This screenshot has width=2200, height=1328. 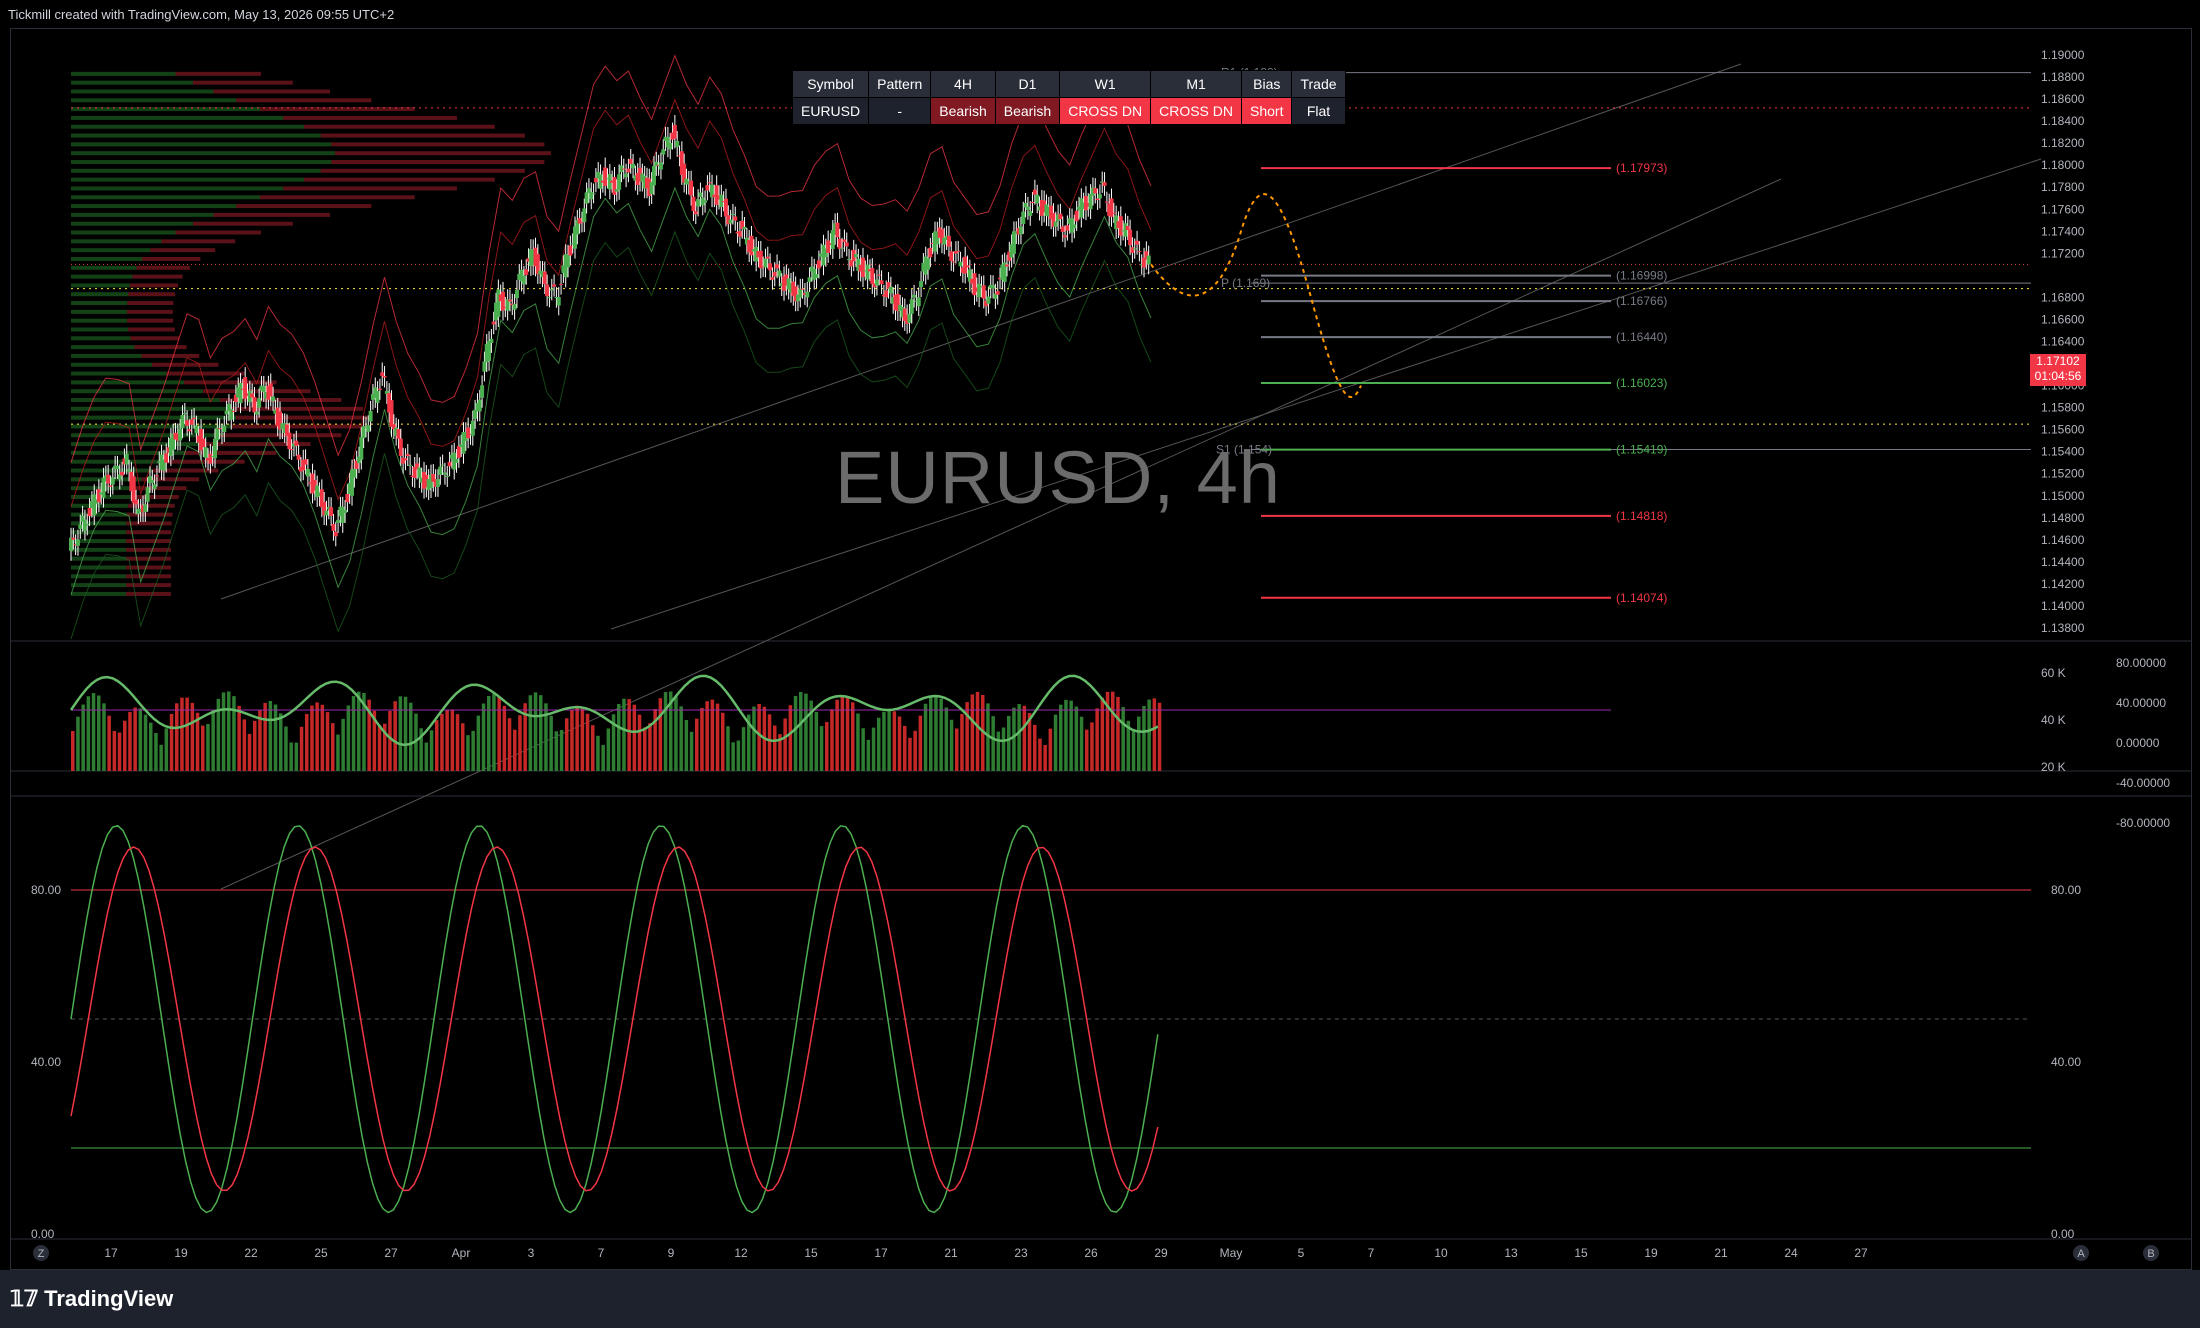 I want to click on y-tick-label: 1.17800, so click(x=2063, y=187).